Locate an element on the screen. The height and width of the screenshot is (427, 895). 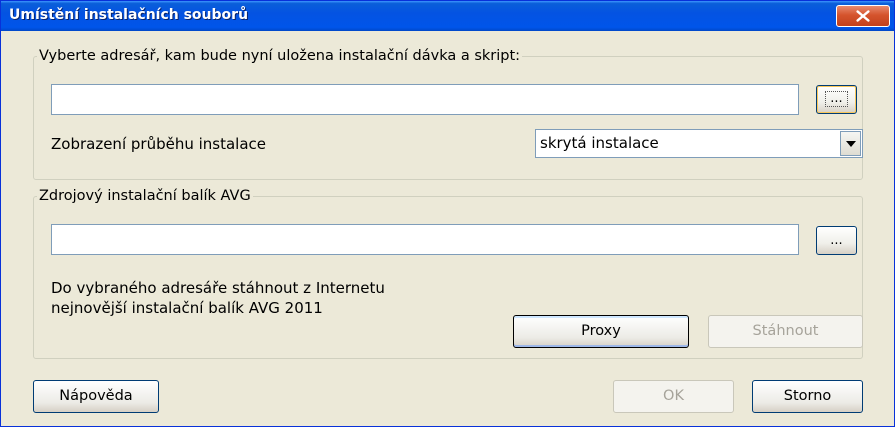
close-icon is located at coordinates (863, 16).